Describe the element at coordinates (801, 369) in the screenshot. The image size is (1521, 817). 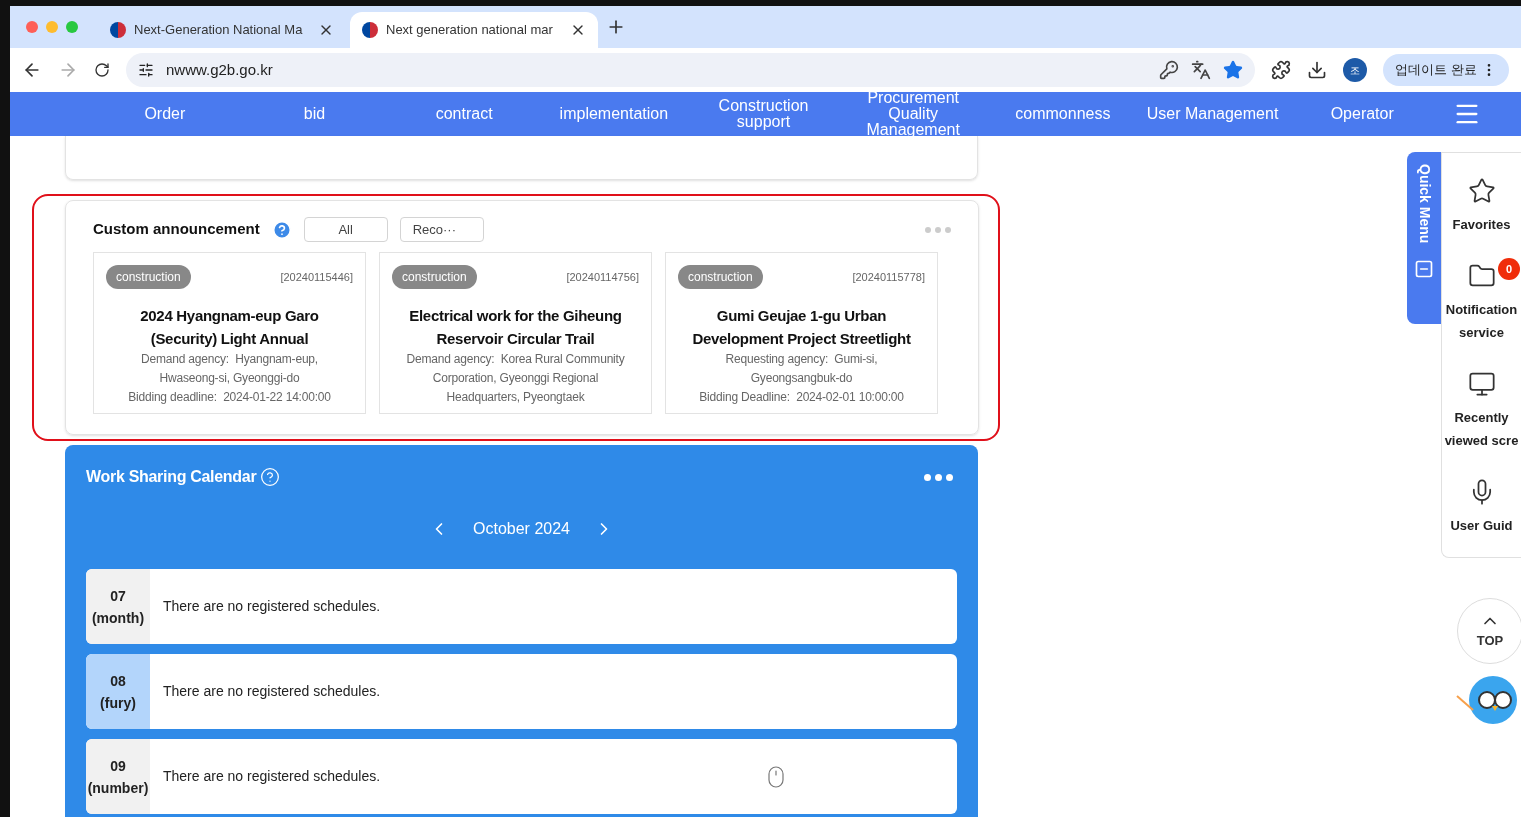
I see `notice-detail: Requesting agency: Gumi-si, Gyeongsangbuk-do` at that location.